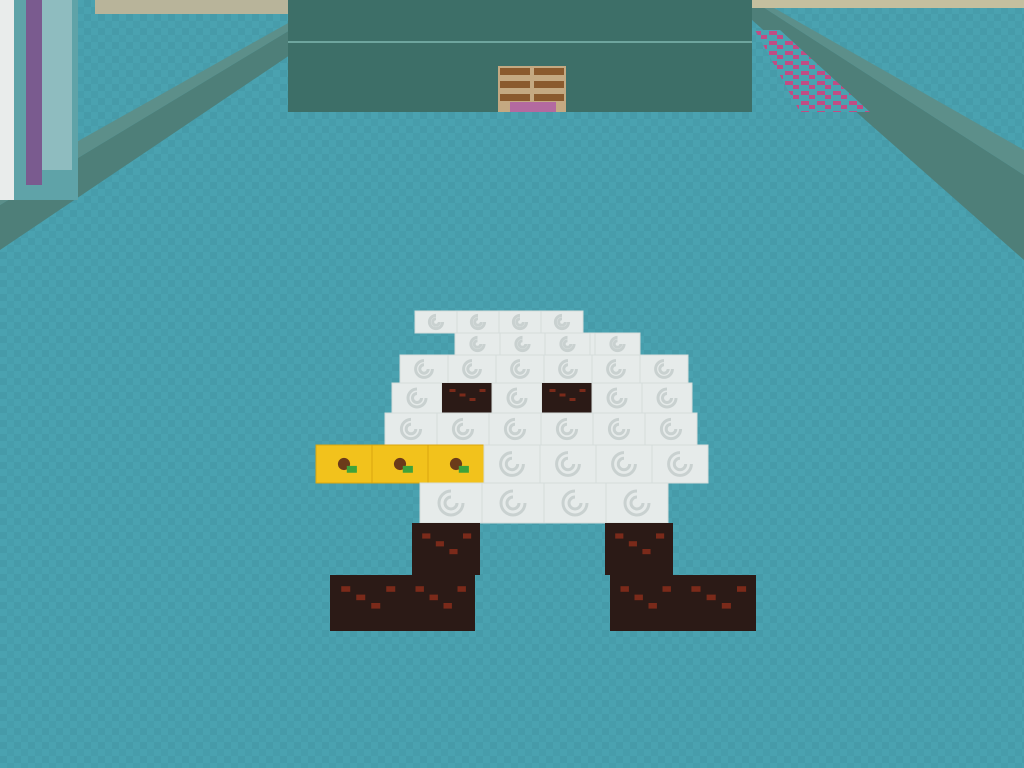 The width and height of the screenshot is (1024, 768). I want to click on background-beam, so click(192, 7).